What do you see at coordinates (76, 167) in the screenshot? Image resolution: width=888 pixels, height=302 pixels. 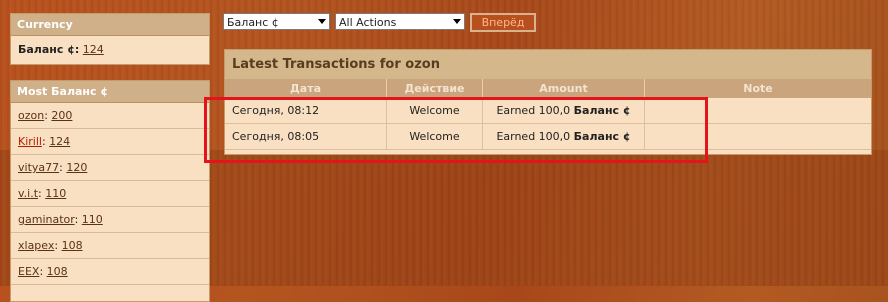 I see `value-link: 120` at bounding box center [76, 167].